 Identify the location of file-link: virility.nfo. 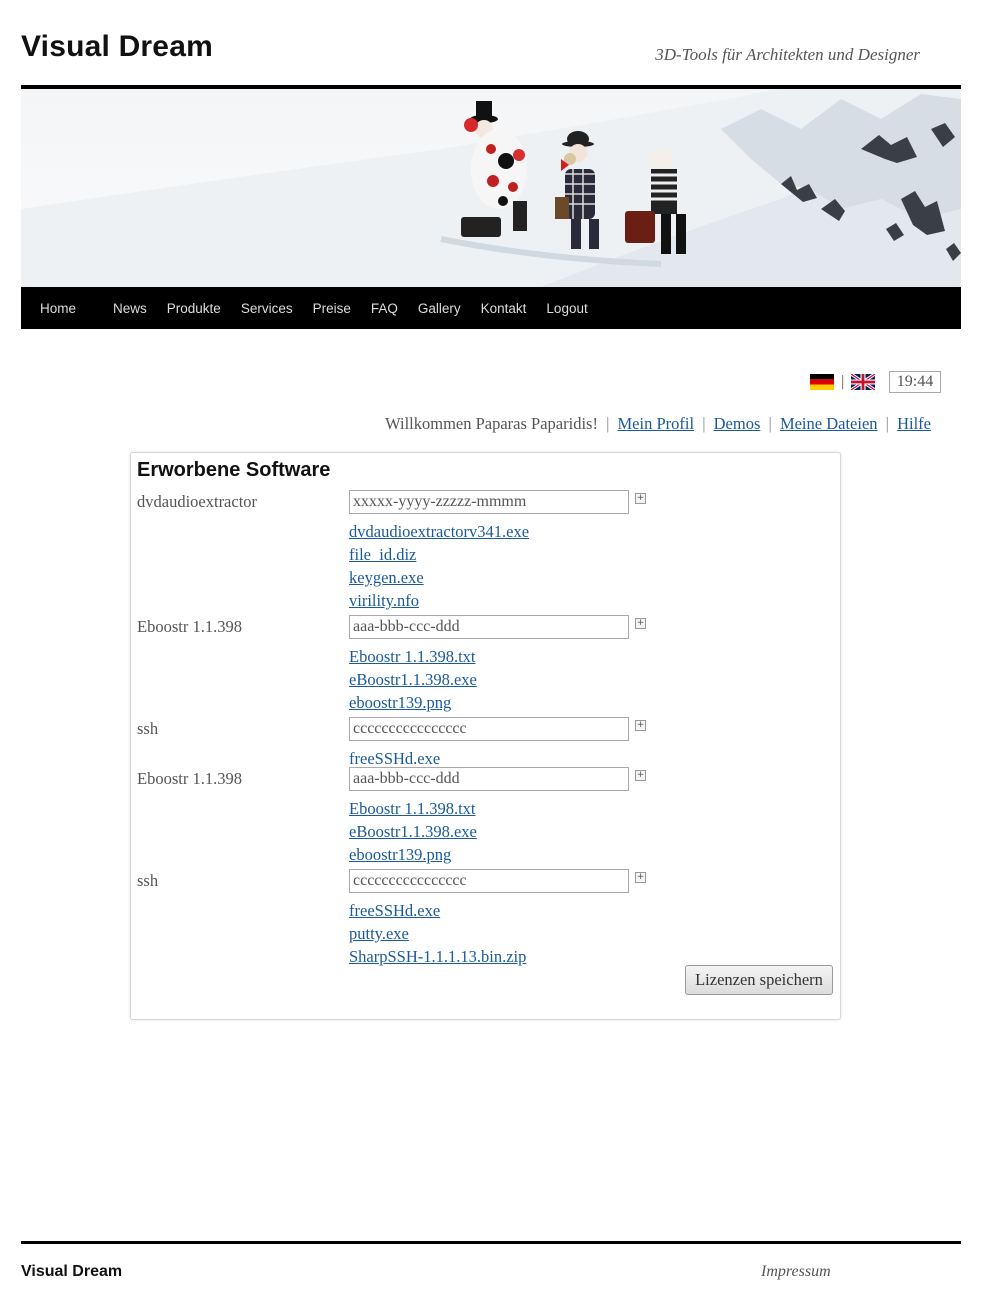
(439, 600).